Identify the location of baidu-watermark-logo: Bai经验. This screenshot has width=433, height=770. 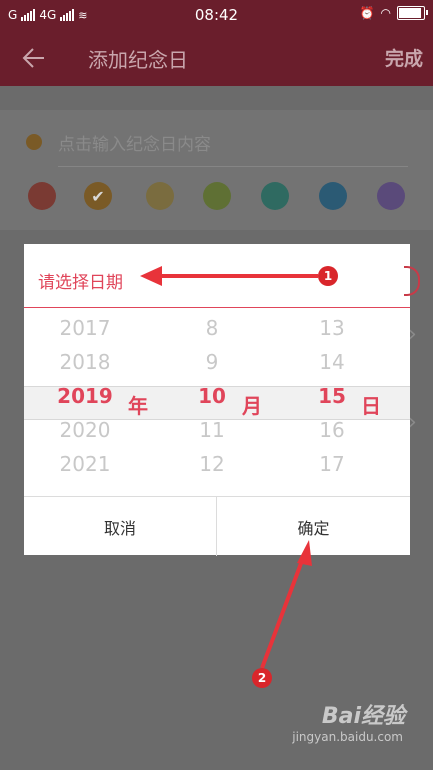
(363, 716).